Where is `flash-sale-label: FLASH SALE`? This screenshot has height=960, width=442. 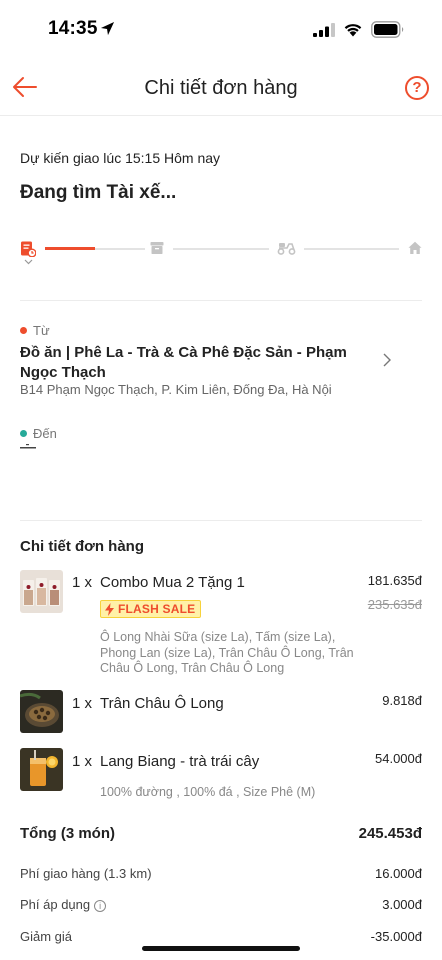 flash-sale-label: FLASH SALE is located at coordinates (157, 609).